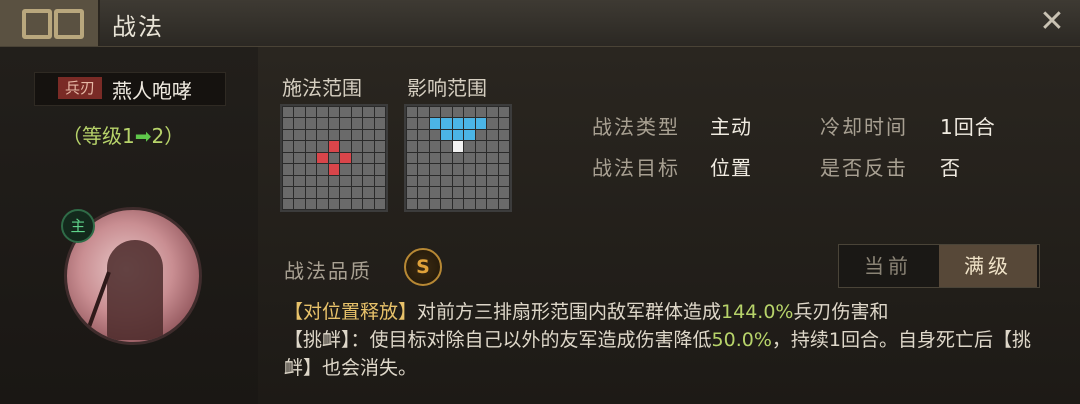 This screenshot has height=404, width=1080. Describe the element at coordinates (317, 340) in the screenshot. I see `desc-status: 【挑衅】` at that location.